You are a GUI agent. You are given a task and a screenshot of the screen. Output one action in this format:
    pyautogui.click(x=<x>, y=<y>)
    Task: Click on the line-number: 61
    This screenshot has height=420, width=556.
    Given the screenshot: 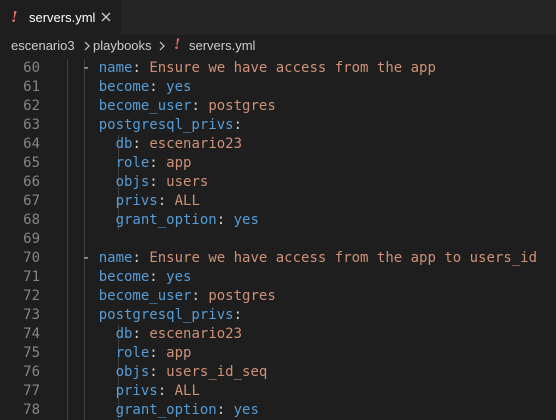 What is the action you would take?
    pyautogui.click(x=31, y=87)
    